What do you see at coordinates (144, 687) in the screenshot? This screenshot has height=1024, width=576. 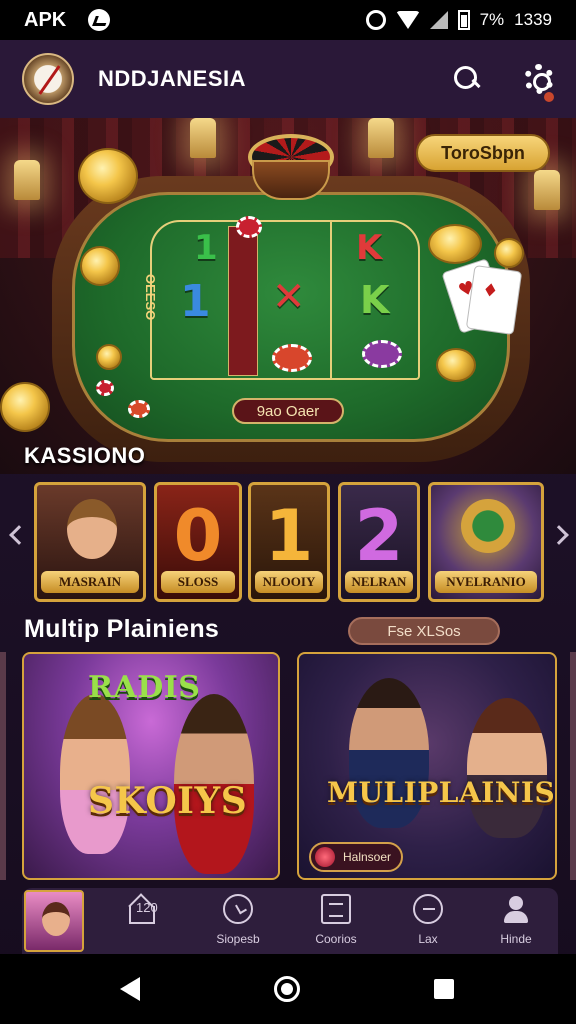 I see `promo-top-text: RADIS` at bounding box center [144, 687].